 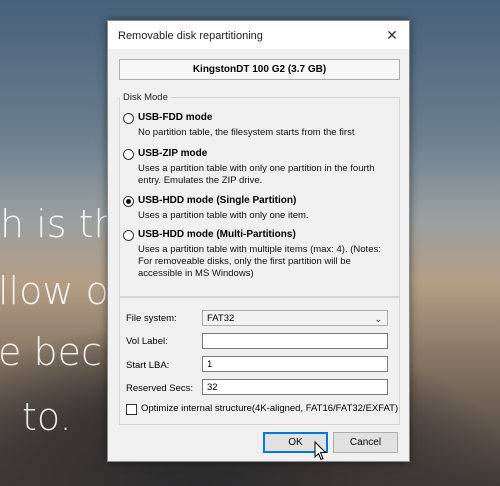 I want to click on start-lba-input: 1, so click(x=295, y=364).